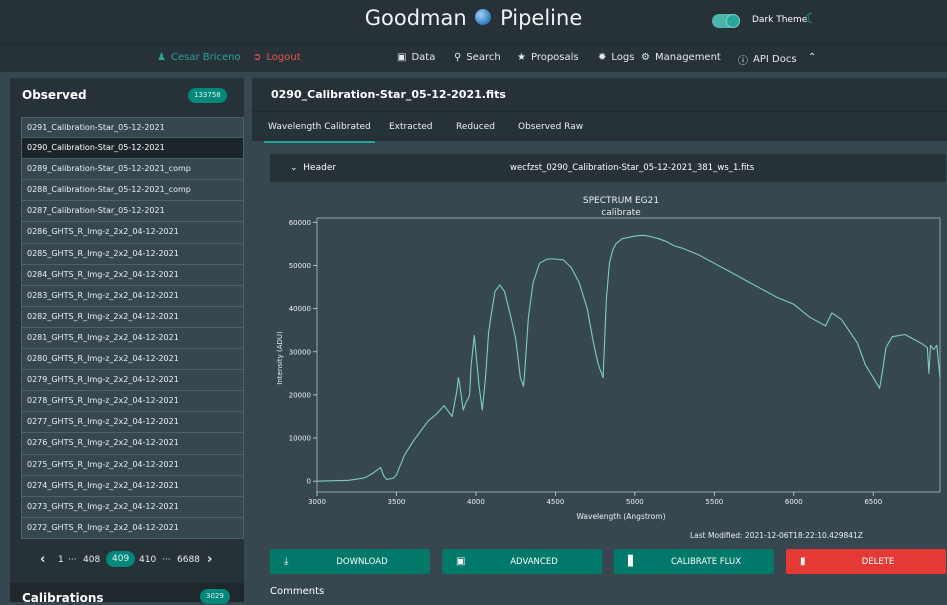 Image resolution: width=947 pixels, height=605 pixels. What do you see at coordinates (423, 57) in the screenshot?
I see `nav-data-label: Data` at bounding box center [423, 57].